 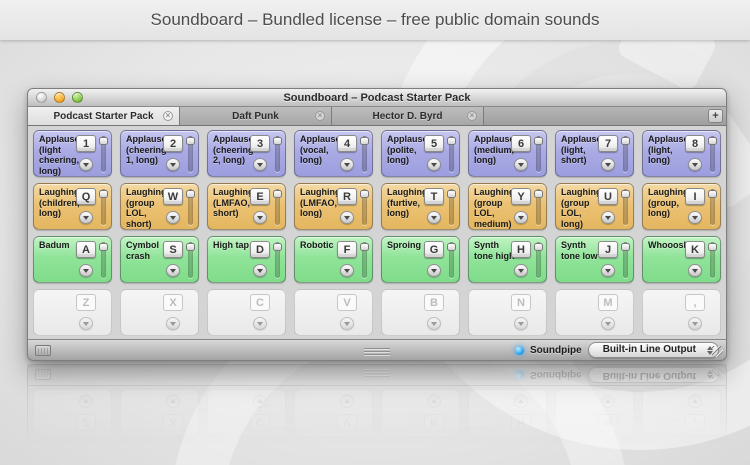 I want to click on sound-button: Z, so click(x=72, y=312).